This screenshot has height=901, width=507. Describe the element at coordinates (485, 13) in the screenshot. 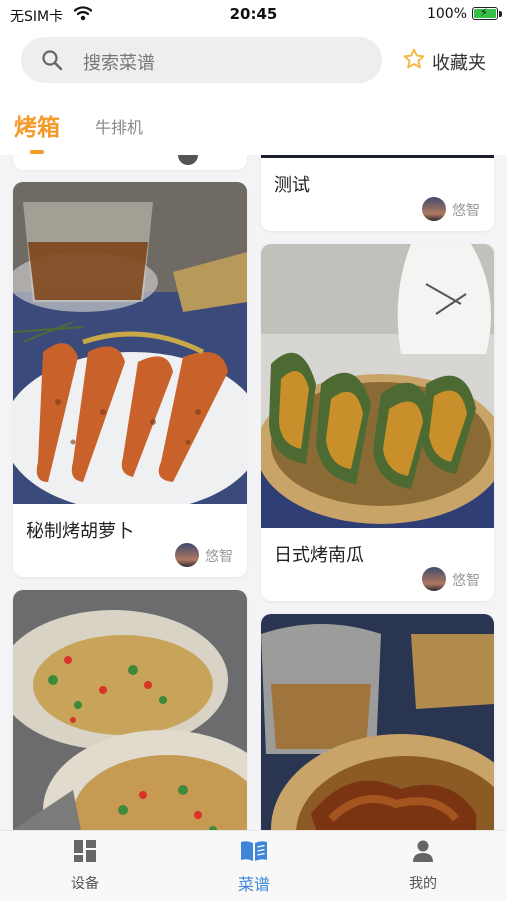

I see `battery-icon: ⚡` at that location.